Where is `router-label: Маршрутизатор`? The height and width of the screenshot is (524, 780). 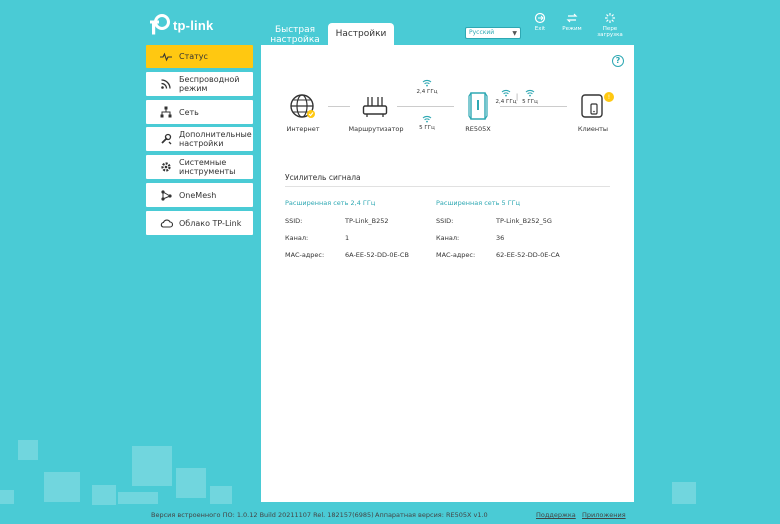 router-label: Маршрутизатор is located at coordinates (376, 129).